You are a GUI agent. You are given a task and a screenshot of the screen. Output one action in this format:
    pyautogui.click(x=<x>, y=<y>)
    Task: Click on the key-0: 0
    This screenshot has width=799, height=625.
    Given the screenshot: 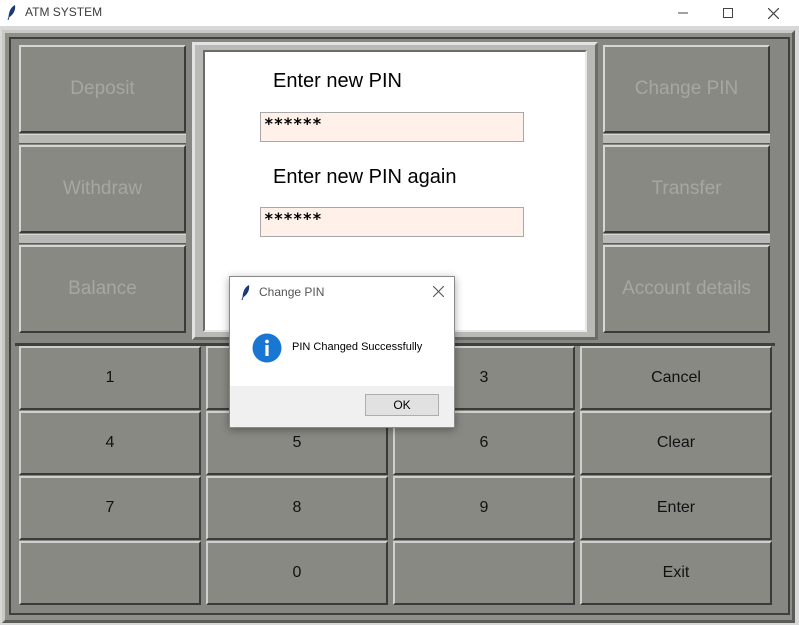 What is the action you would take?
    pyautogui.click(x=297, y=573)
    